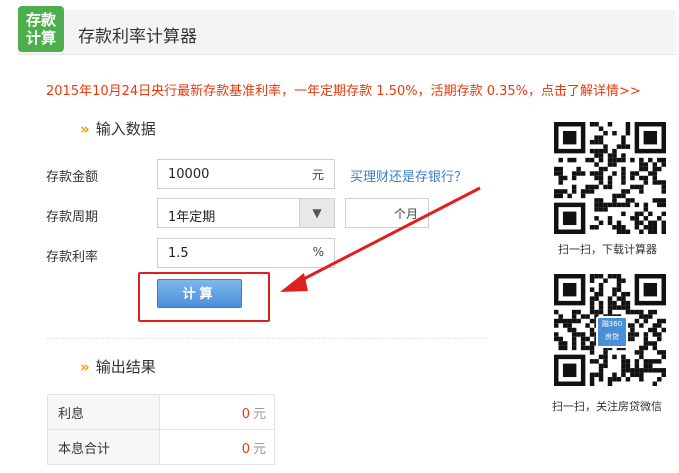  I want to click on wechat-qr-caption: 扫一扫，关注房贷微信, so click(607, 406).